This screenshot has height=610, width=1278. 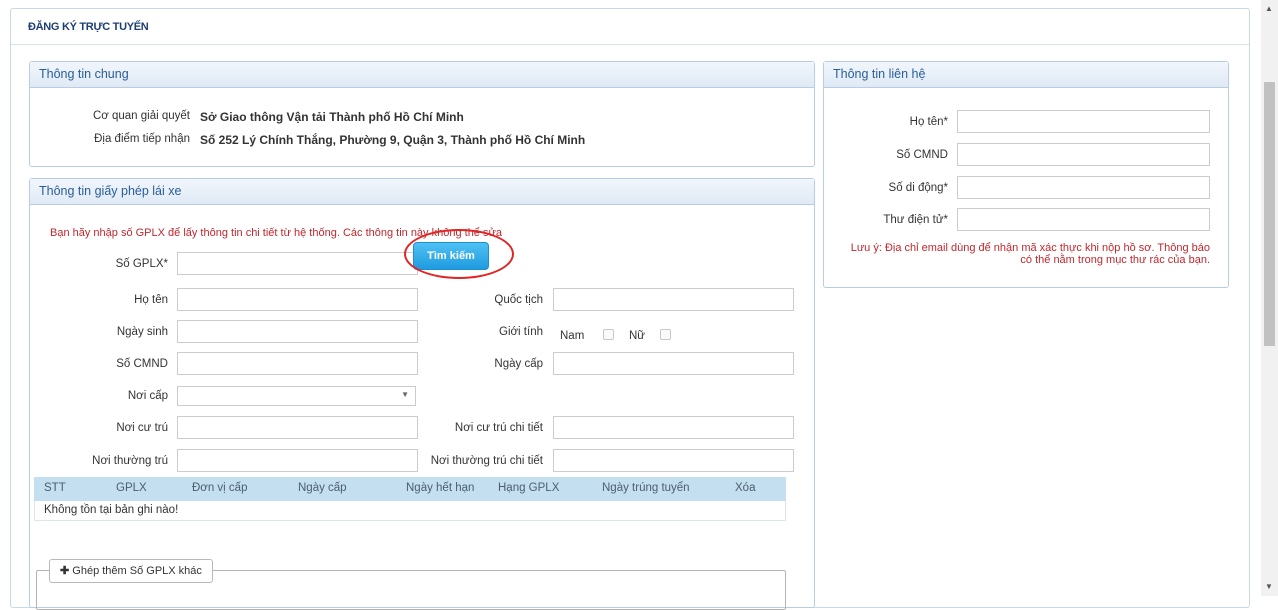 I want to click on location-label: Địa điểm tiếp nhận, so click(x=142, y=139).